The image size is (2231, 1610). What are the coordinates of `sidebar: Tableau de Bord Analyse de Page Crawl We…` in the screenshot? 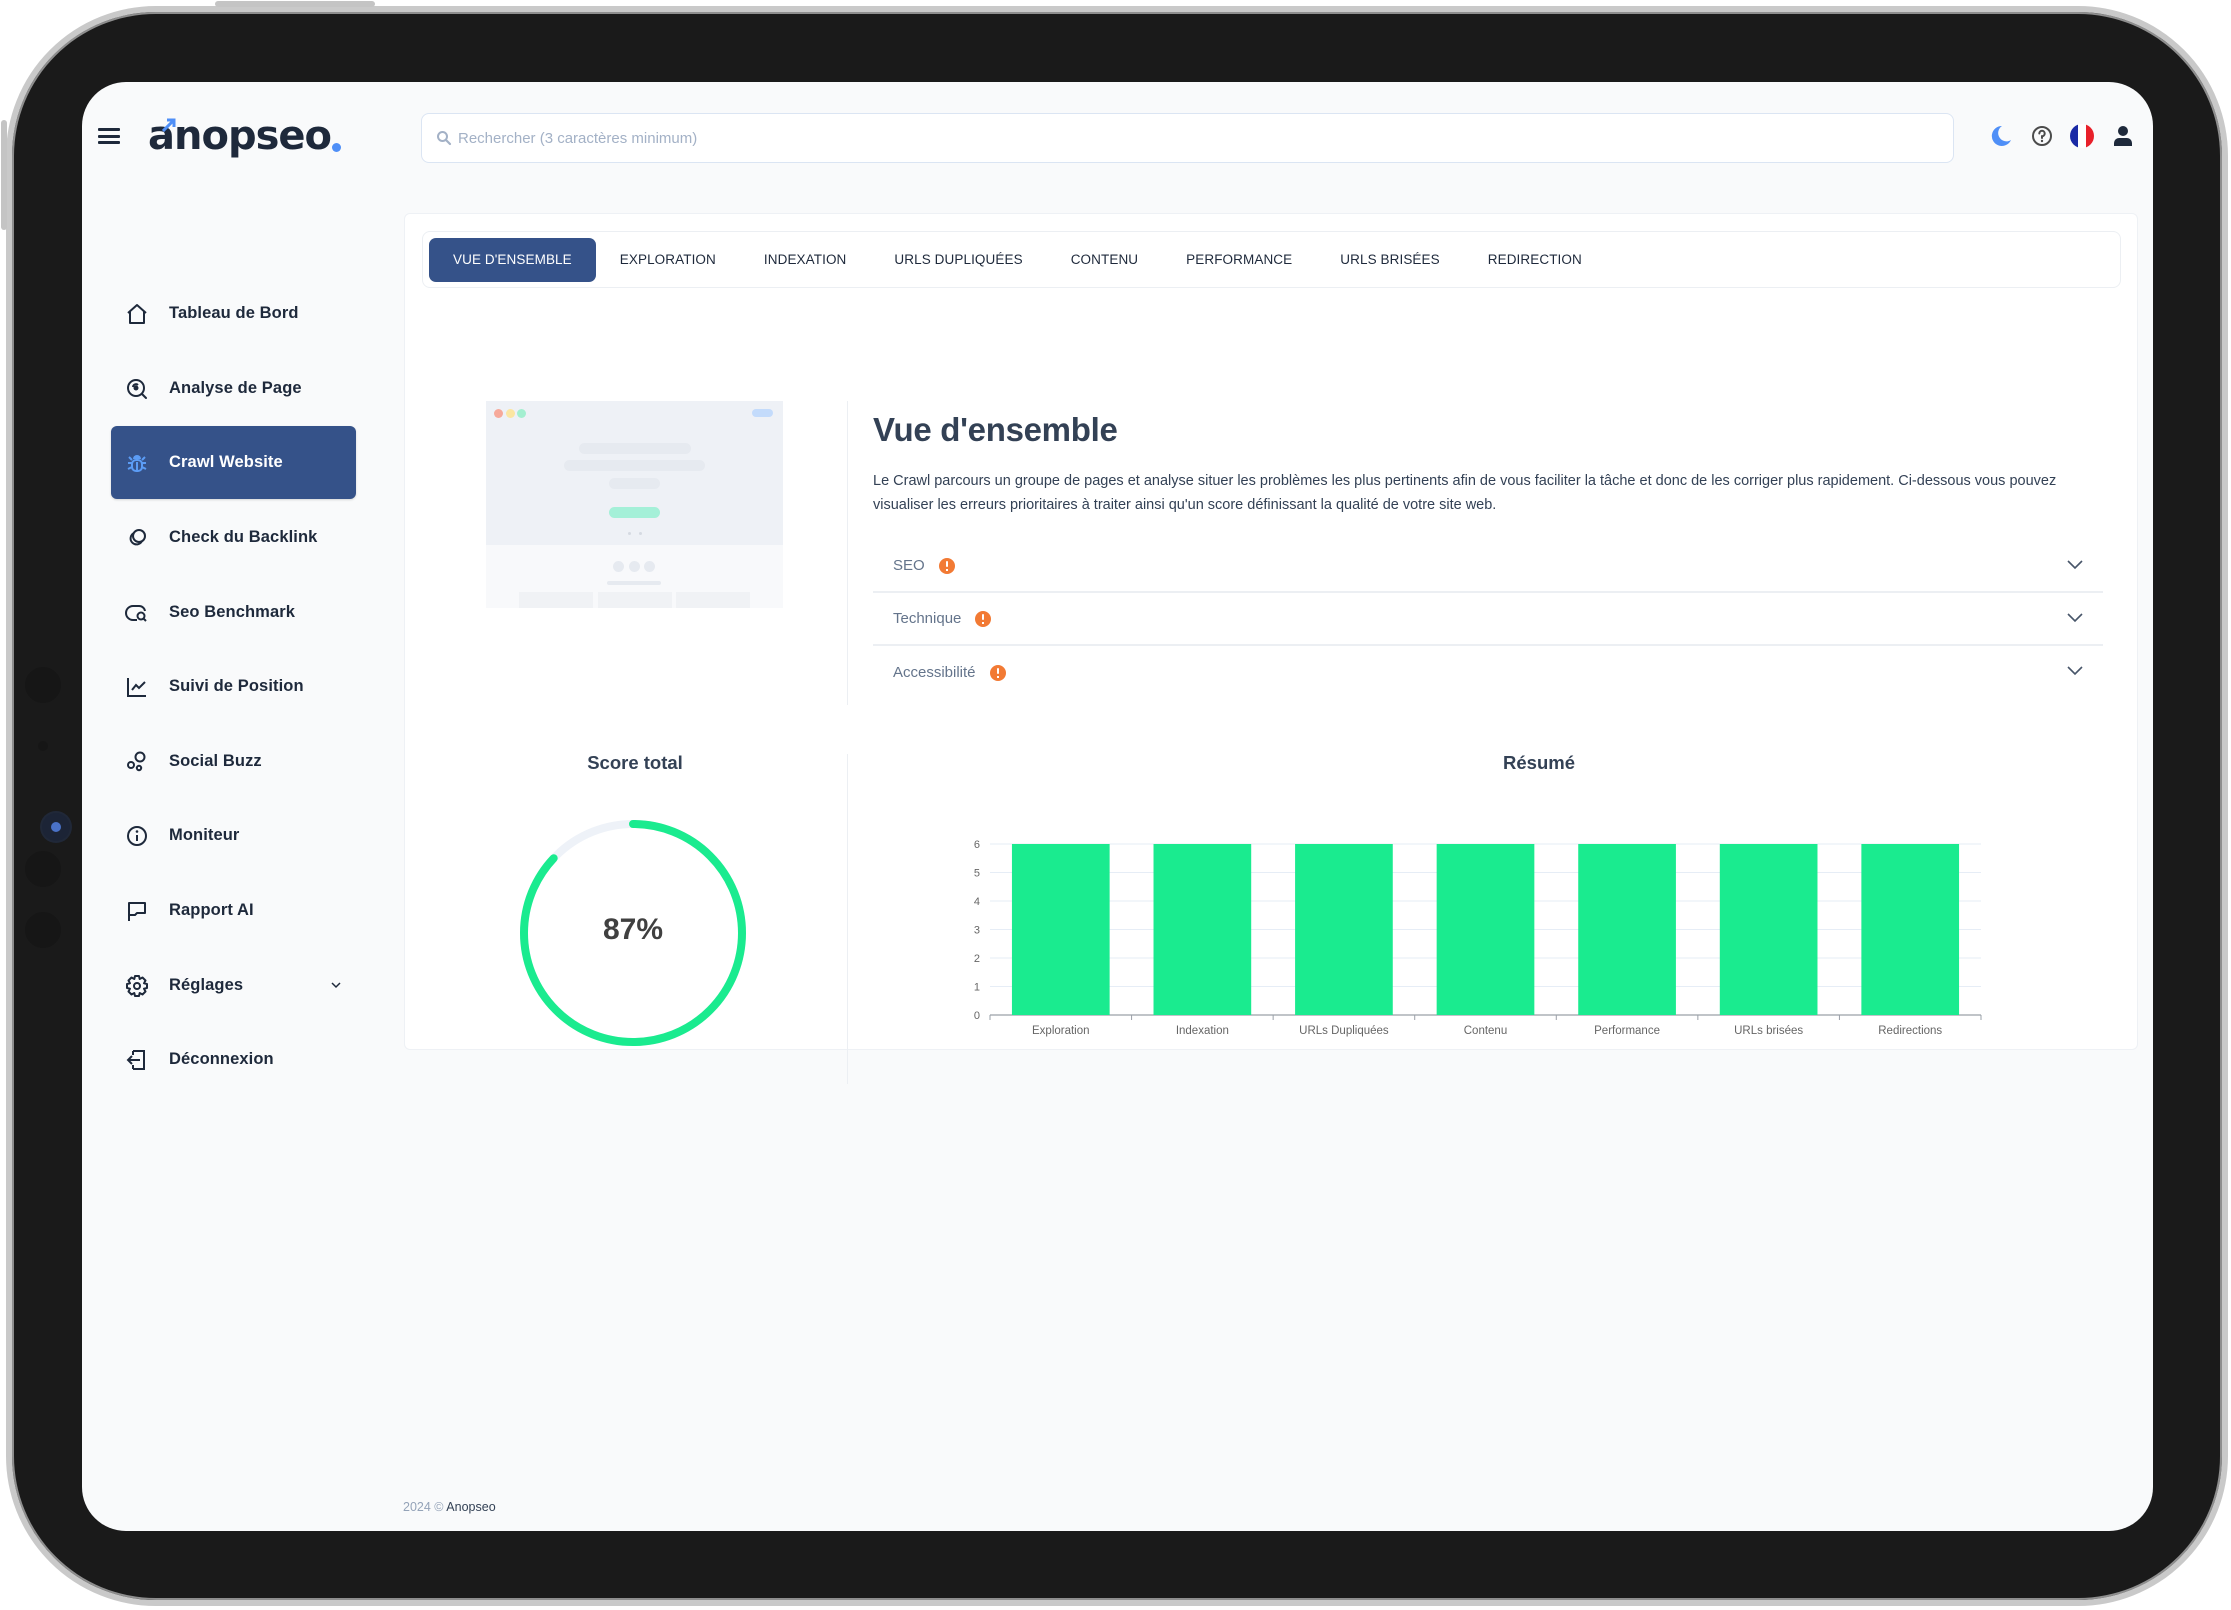 It's located at (232, 806).